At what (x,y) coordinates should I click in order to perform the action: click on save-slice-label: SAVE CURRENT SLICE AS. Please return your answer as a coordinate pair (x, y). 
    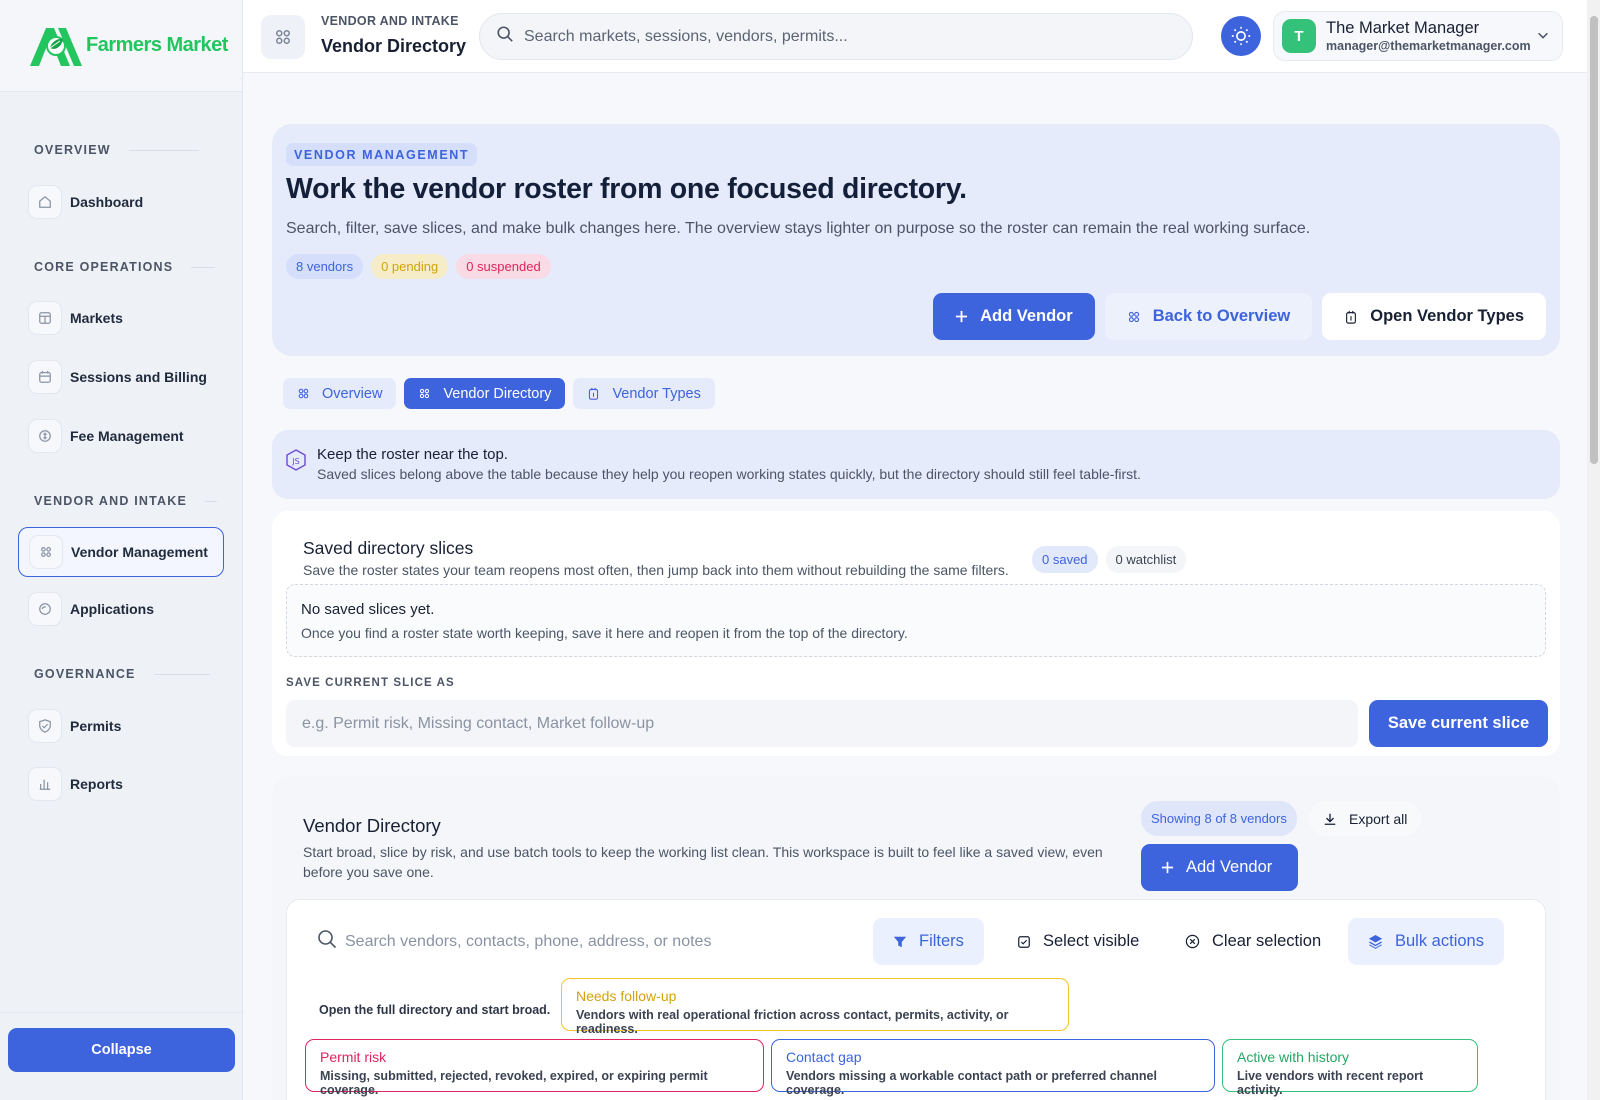
    Looking at the image, I should click on (370, 683).